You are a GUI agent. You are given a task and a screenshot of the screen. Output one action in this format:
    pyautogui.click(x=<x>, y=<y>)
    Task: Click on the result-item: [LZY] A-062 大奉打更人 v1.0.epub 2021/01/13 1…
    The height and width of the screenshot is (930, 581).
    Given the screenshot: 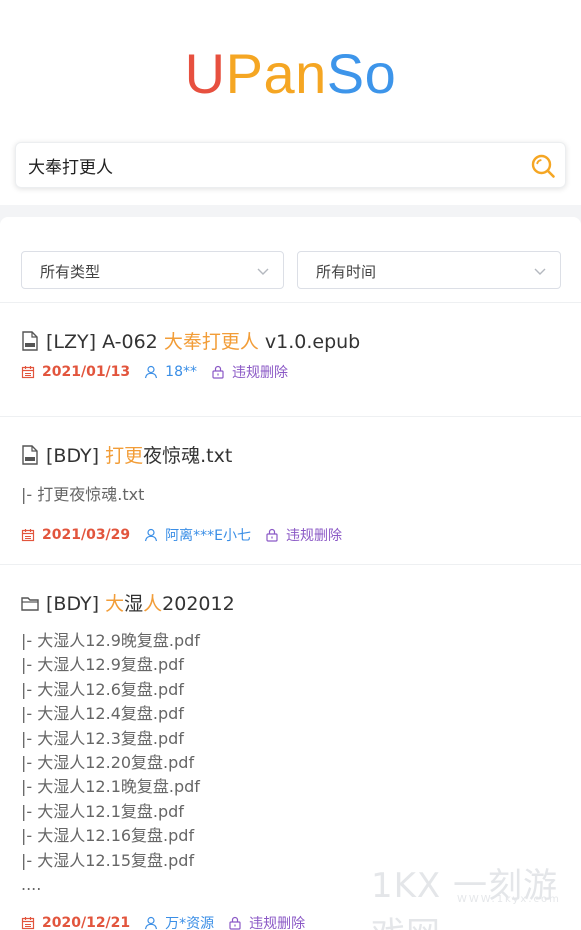 What is the action you would take?
    pyautogui.click(x=290, y=360)
    